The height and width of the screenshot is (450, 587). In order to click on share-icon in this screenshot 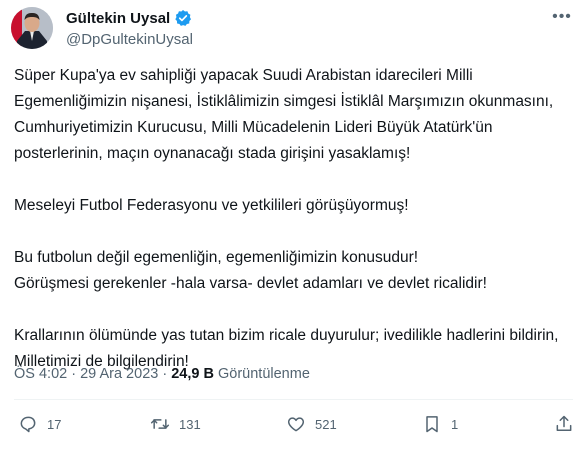, I will do `click(564, 423)`.